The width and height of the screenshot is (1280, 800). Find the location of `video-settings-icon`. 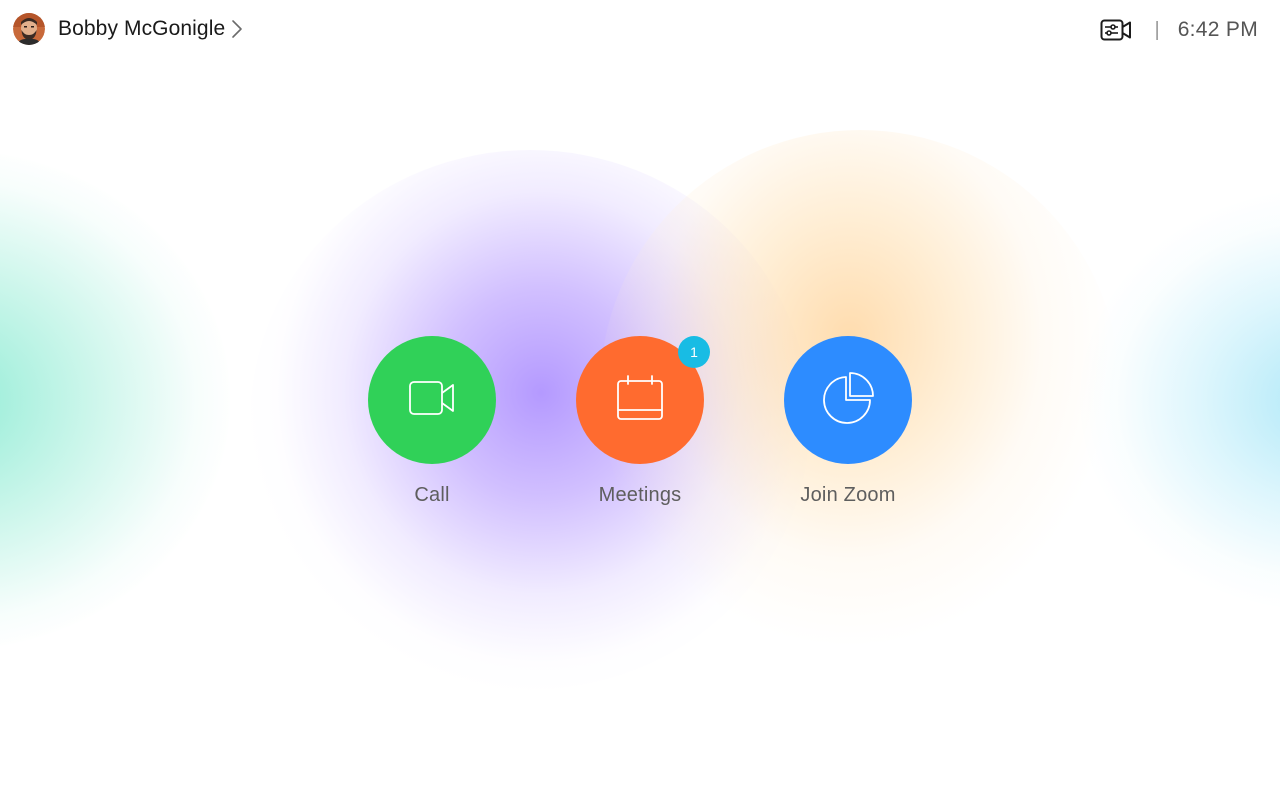

video-settings-icon is located at coordinates (1116, 30).